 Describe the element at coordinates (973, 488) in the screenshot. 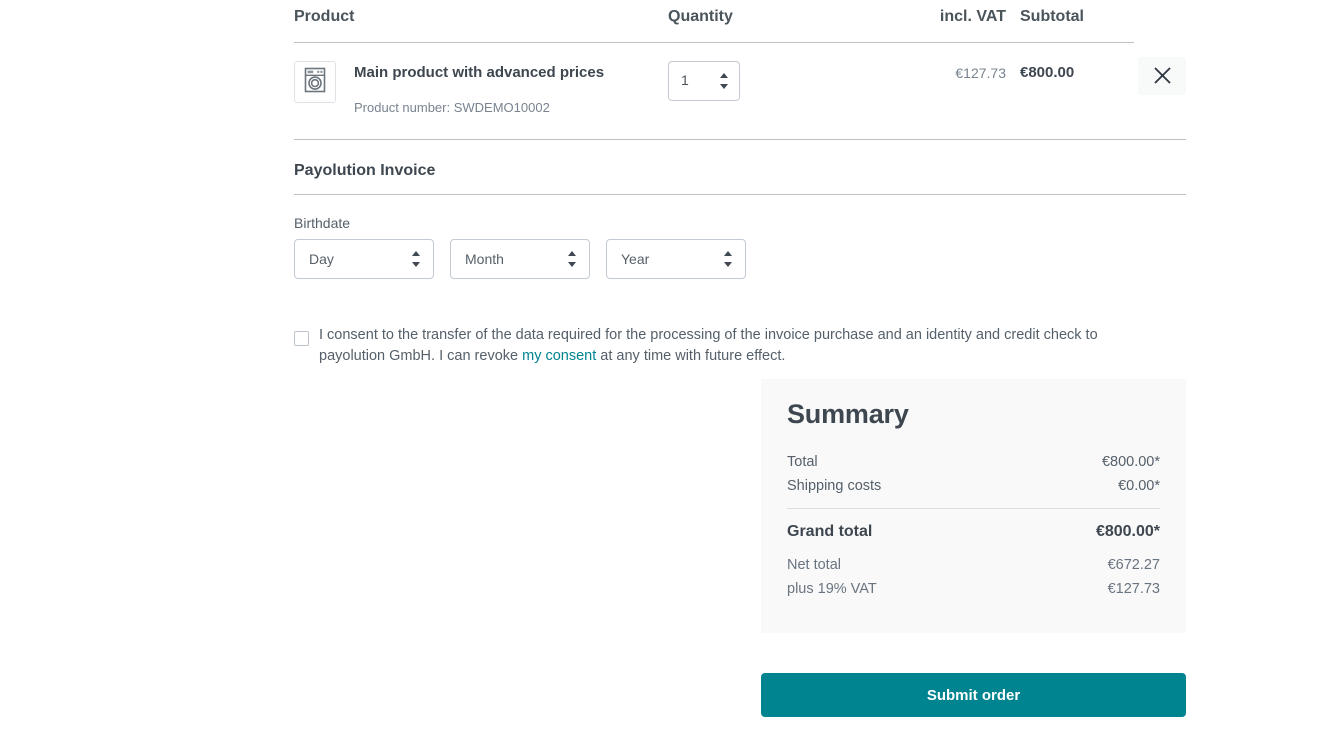

I see `summary-row-shipping: Shipping costs €0.00*` at that location.